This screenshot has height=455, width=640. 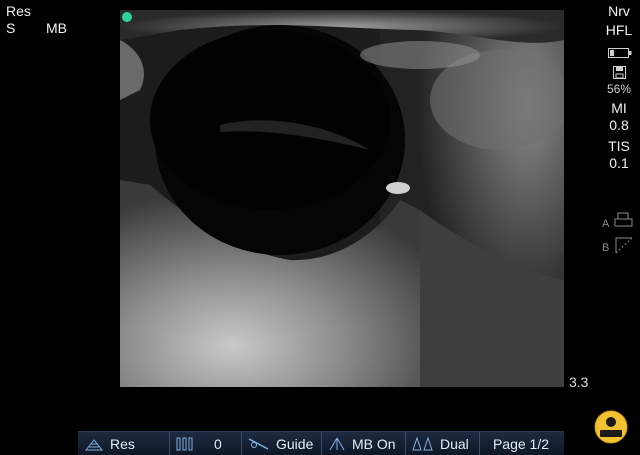 I want to click on dual-button: Dual, so click(x=443, y=443).